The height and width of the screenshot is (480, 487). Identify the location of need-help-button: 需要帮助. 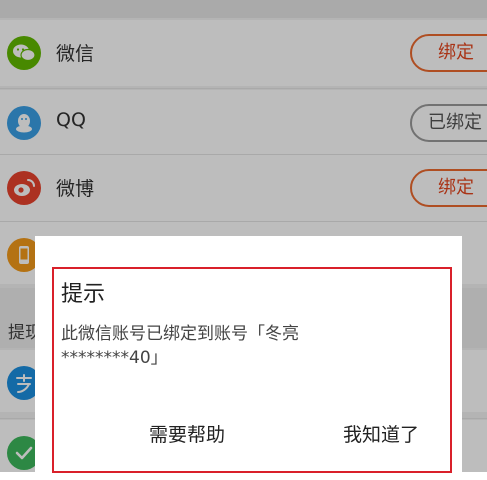
(187, 433).